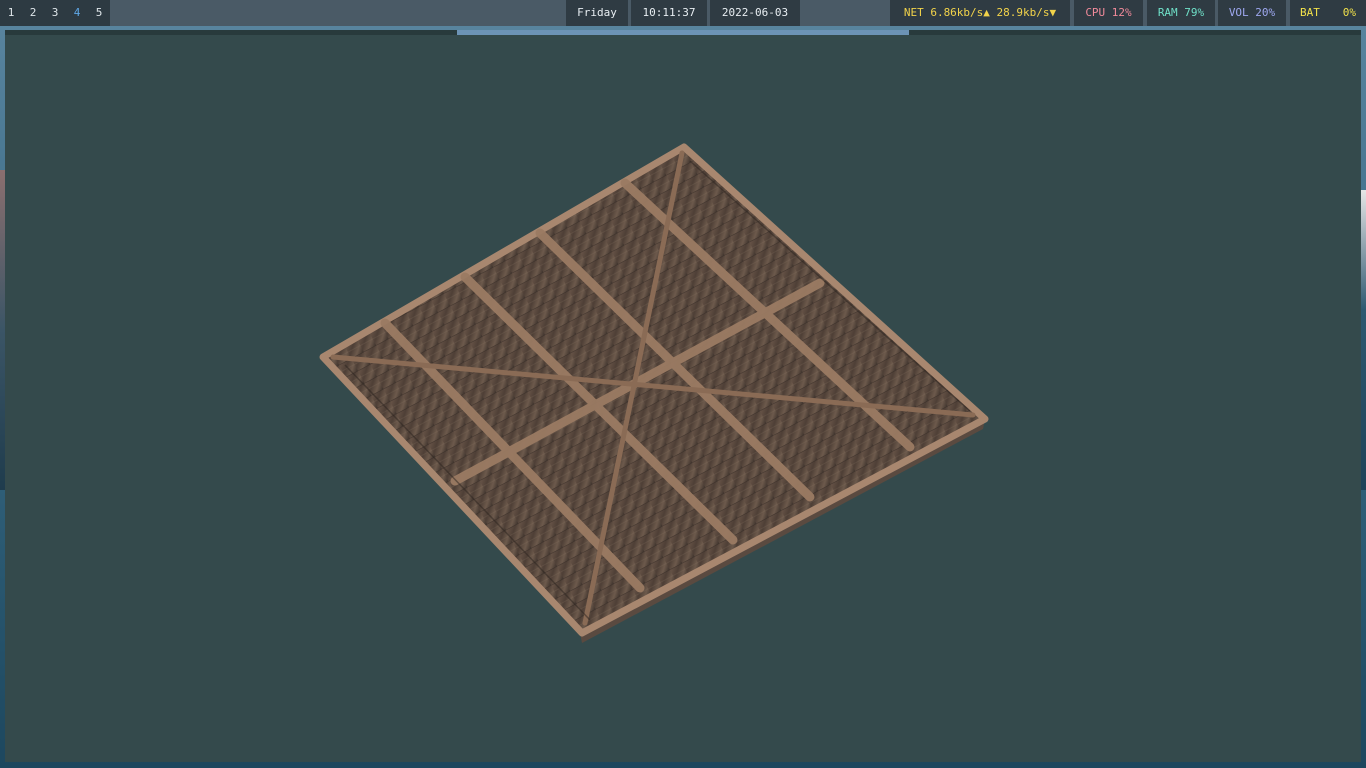  I want to click on desktop-wallpaper-right, so click(1363, 340).